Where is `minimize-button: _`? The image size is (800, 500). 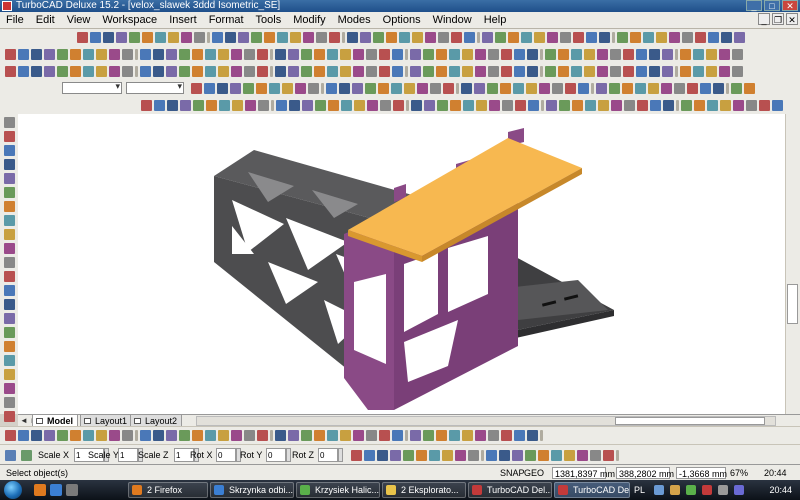 minimize-button: _ is located at coordinates (754, 5).